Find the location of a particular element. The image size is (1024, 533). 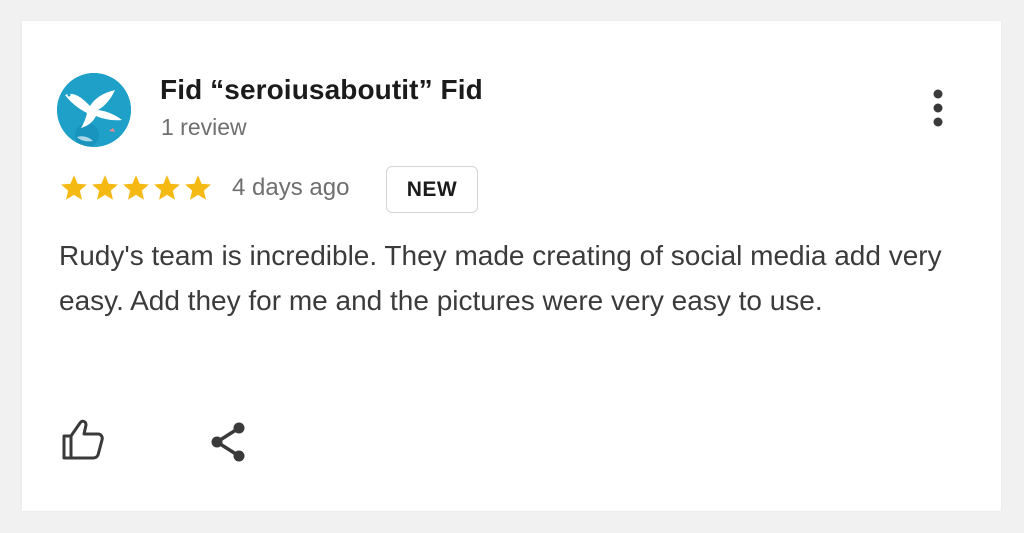

review-count: 1 review is located at coordinates (204, 127).